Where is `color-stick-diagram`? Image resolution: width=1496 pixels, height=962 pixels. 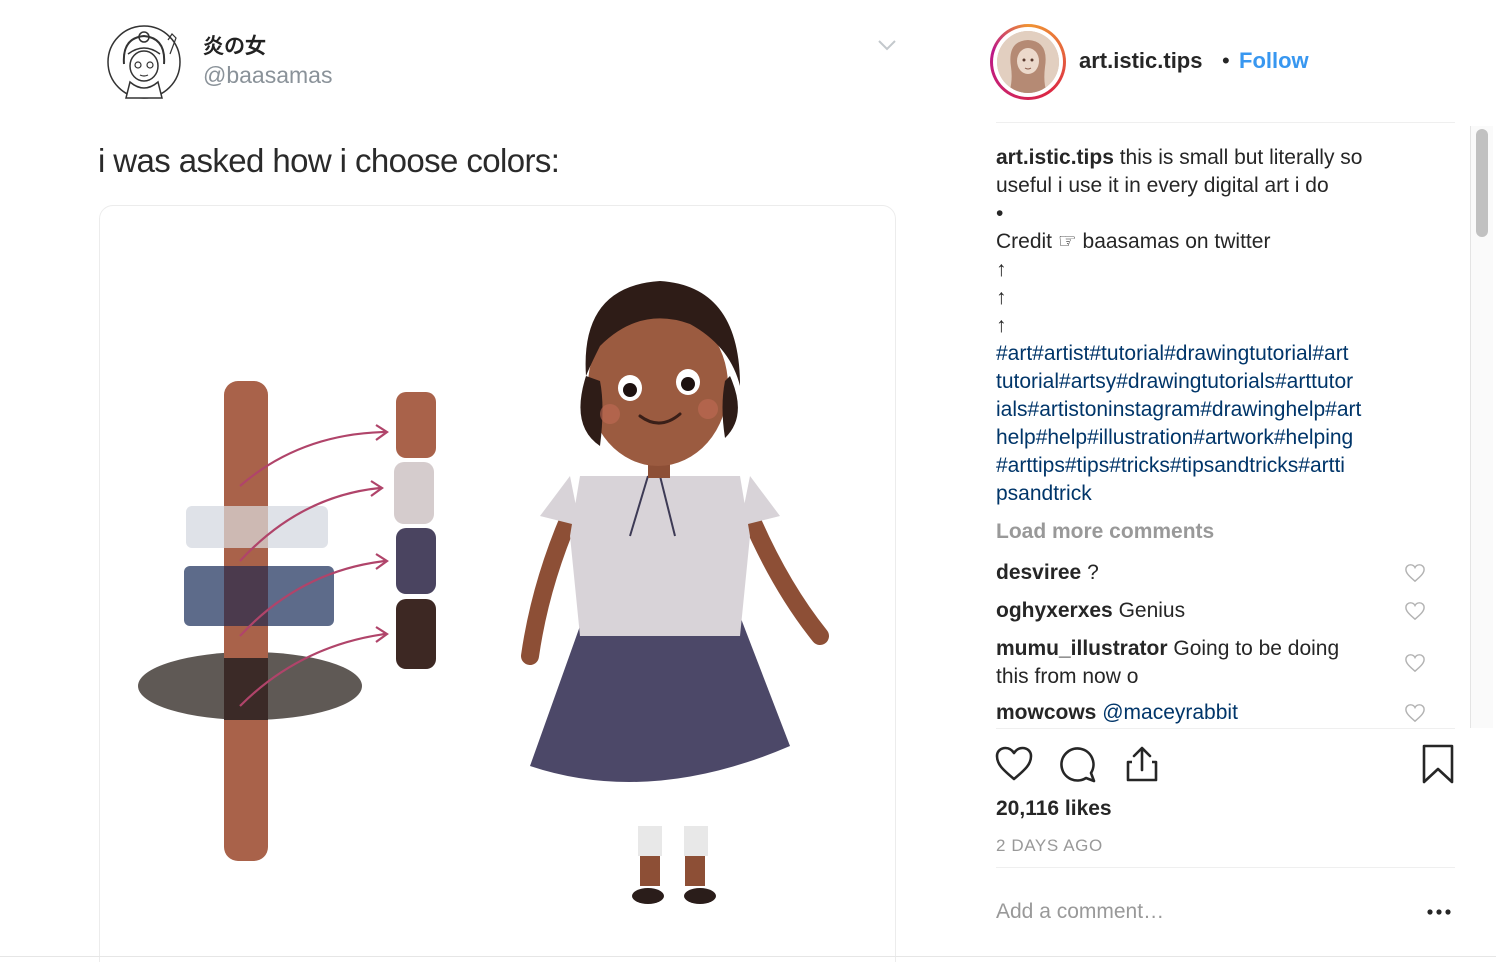
color-stick-diagram is located at coordinates (250, 621).